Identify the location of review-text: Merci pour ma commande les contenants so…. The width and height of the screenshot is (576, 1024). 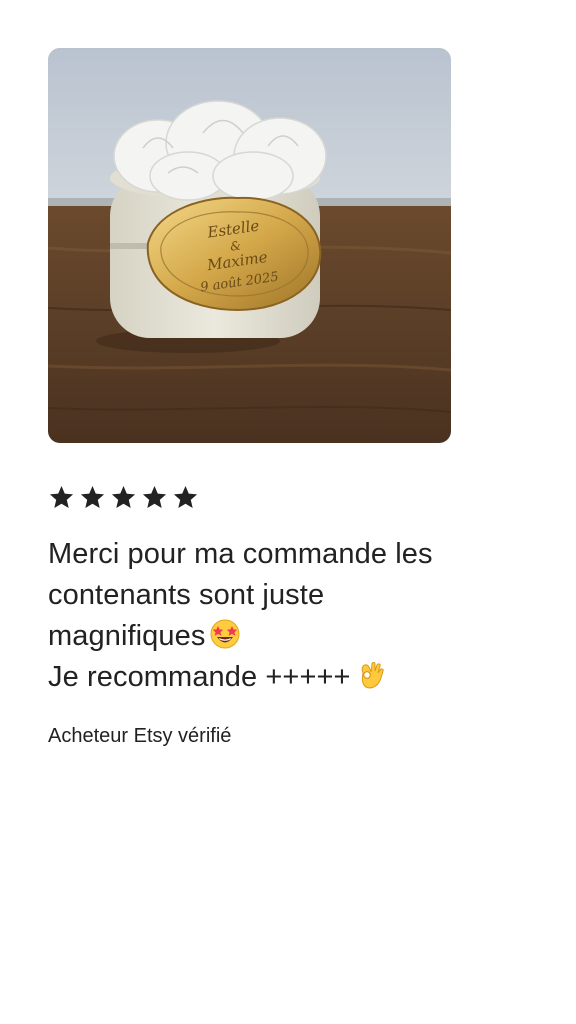
(293, 616).